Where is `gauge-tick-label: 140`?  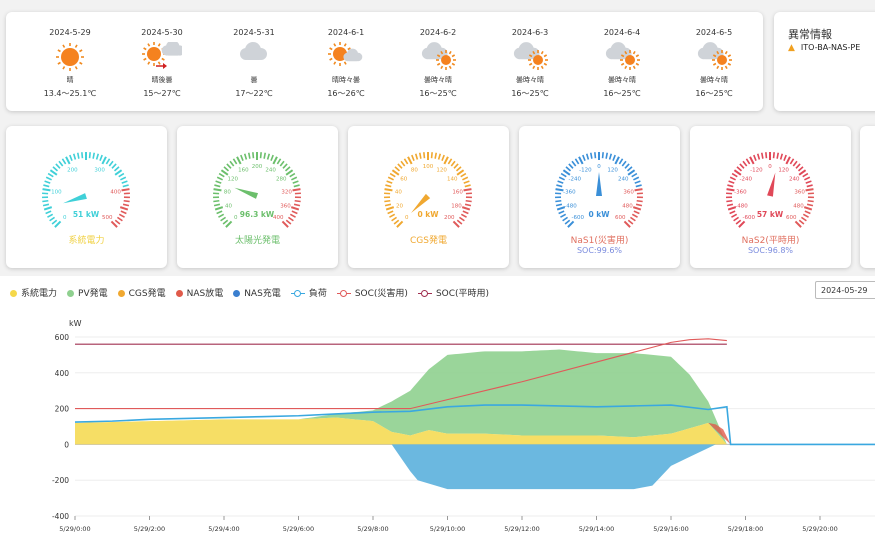
gauge-tick-label: 140 is located at coordinates (452, 179).